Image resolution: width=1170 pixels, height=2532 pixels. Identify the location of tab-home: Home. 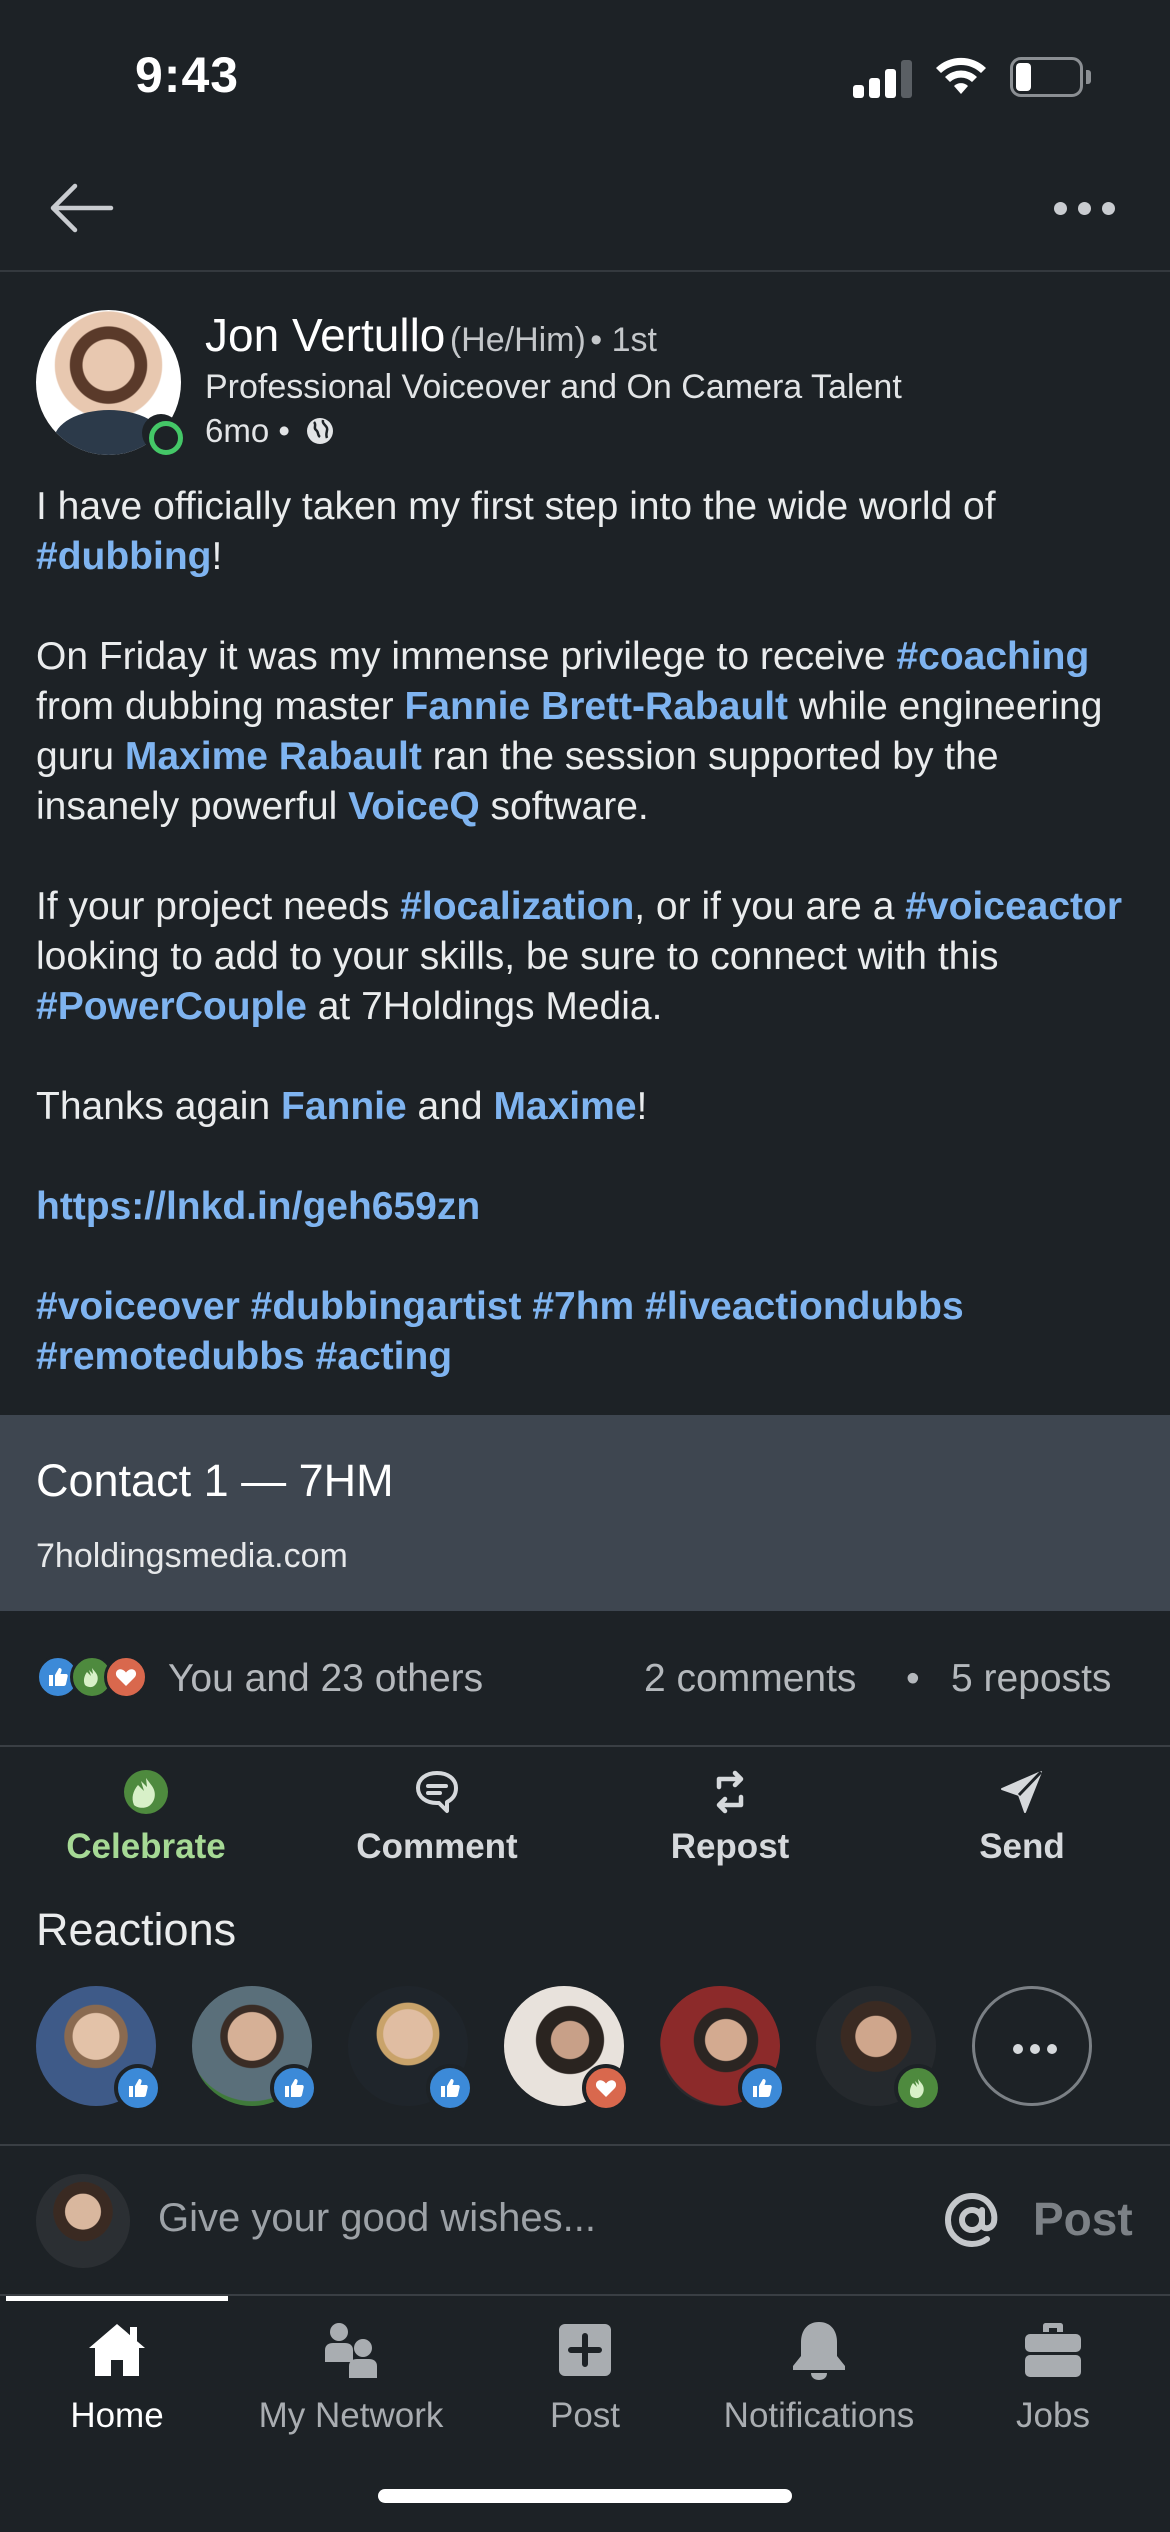
(117, 2380).